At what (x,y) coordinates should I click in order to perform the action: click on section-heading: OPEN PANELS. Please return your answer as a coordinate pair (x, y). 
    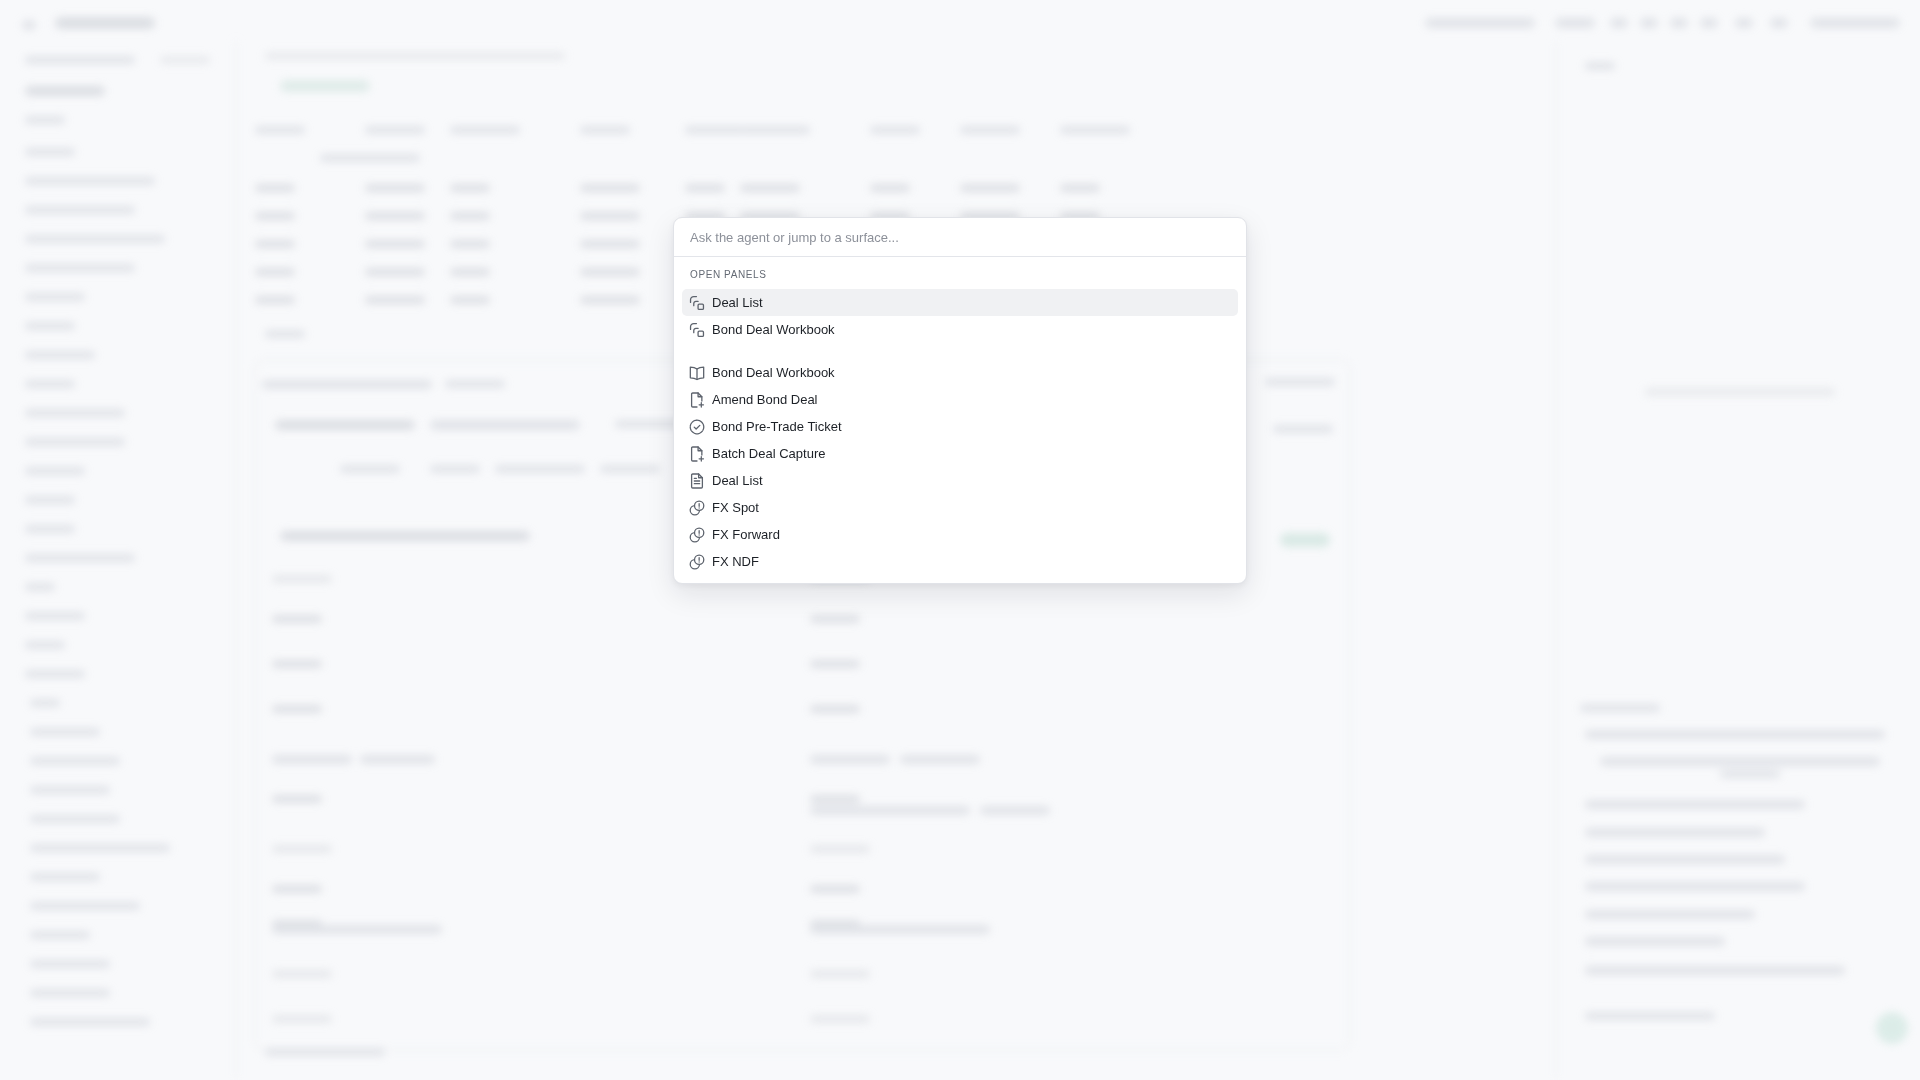
    Looking at the image, I should click on (728, 275).